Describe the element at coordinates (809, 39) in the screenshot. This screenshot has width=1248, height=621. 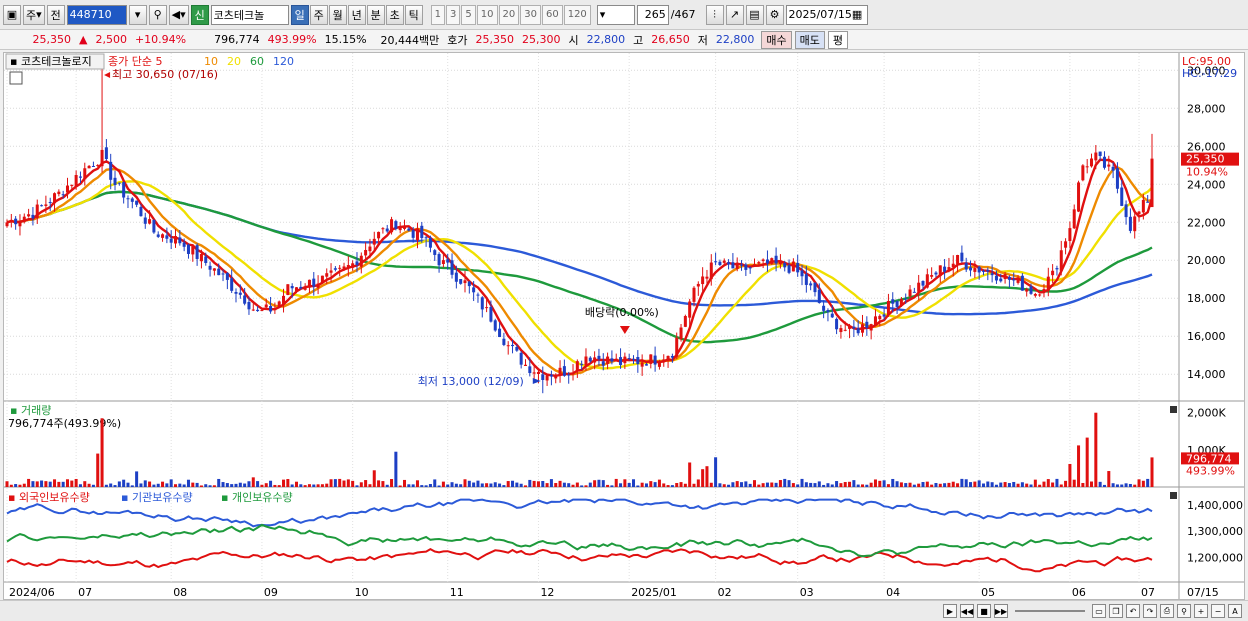
I see `sell-button: 매도` at that location.